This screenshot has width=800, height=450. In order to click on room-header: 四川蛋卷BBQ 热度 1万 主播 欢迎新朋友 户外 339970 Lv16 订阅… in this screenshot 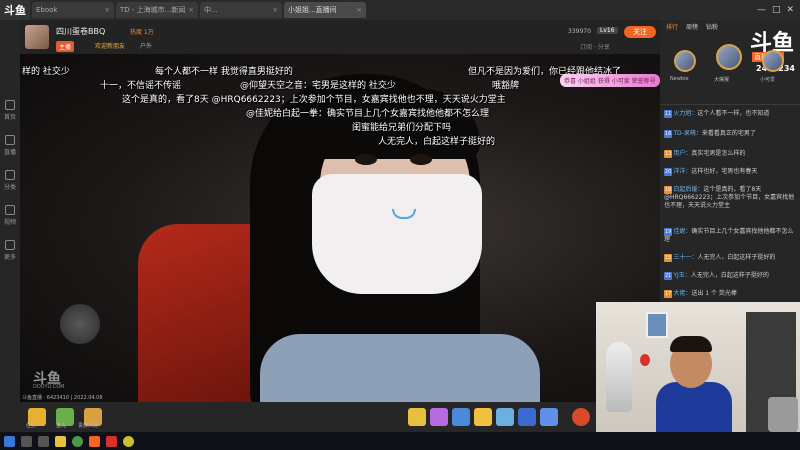, I will do `click(340, 37)`.